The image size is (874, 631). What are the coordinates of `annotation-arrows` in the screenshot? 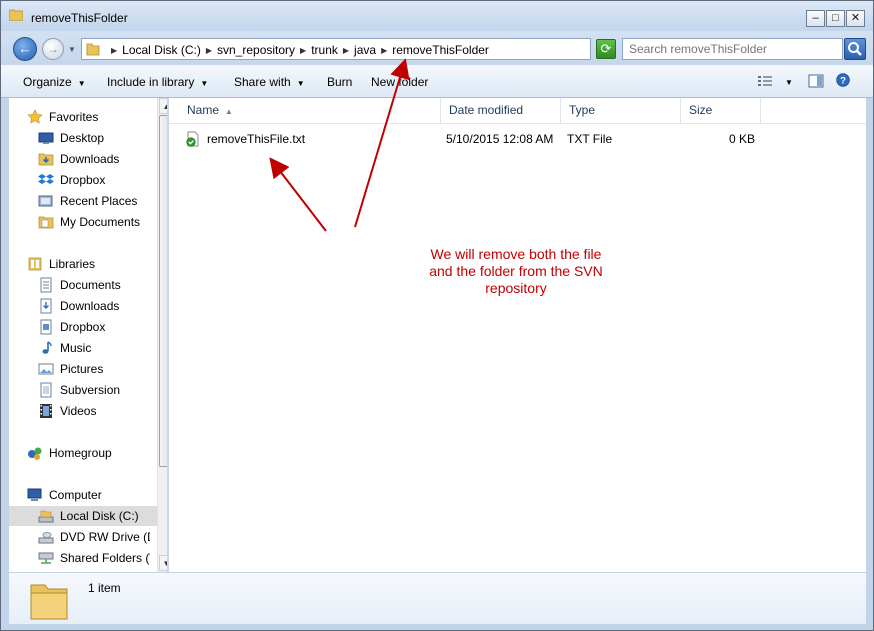 It's located at (339, 145).